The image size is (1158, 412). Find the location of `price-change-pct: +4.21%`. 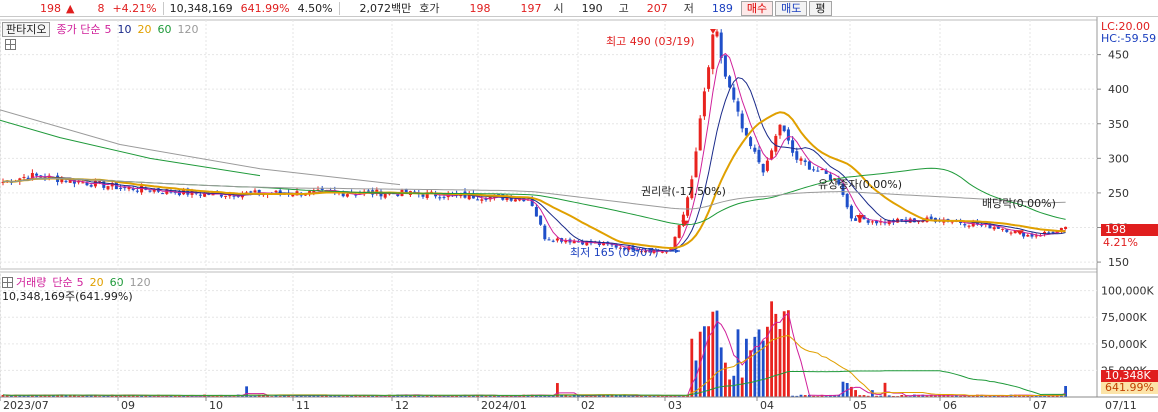

price-change-pct: +4.21% is located at coordinates (134, 8).